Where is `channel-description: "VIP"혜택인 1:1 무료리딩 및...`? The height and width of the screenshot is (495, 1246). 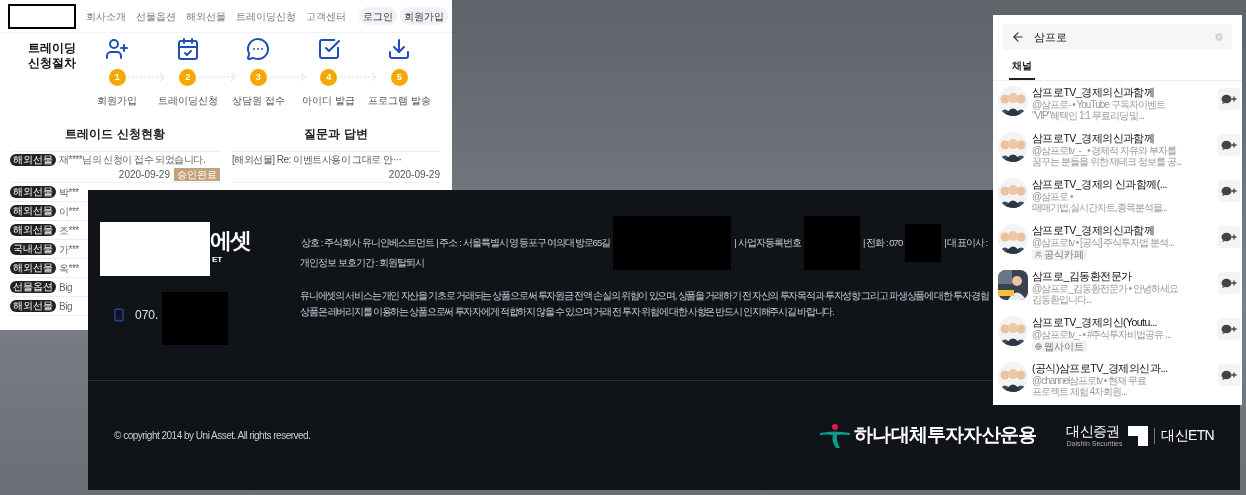
channel-description: "VIP"혜택인 1:1 무료리딩 및... is located at coordinates (1088, 115).